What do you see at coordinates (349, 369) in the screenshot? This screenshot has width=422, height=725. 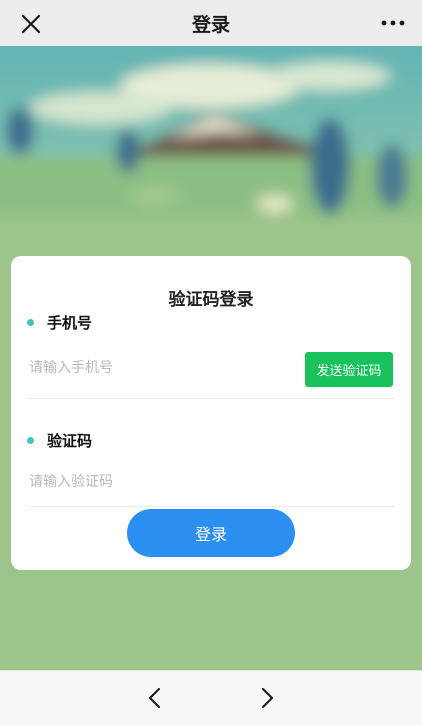 I see `send-code-button: 发送验证码` at bounding box center [349, 369].